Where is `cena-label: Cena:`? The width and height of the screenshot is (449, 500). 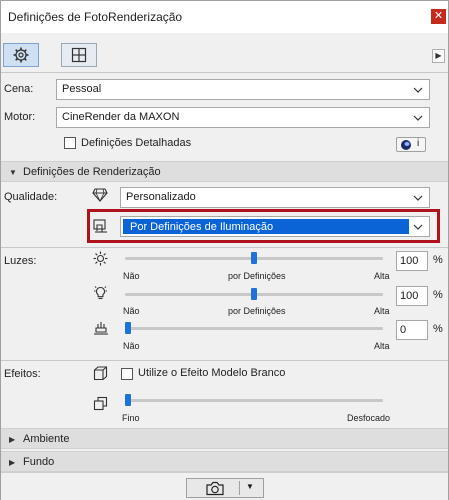 cena-label: Cena: is located at coordinates (19, 89).